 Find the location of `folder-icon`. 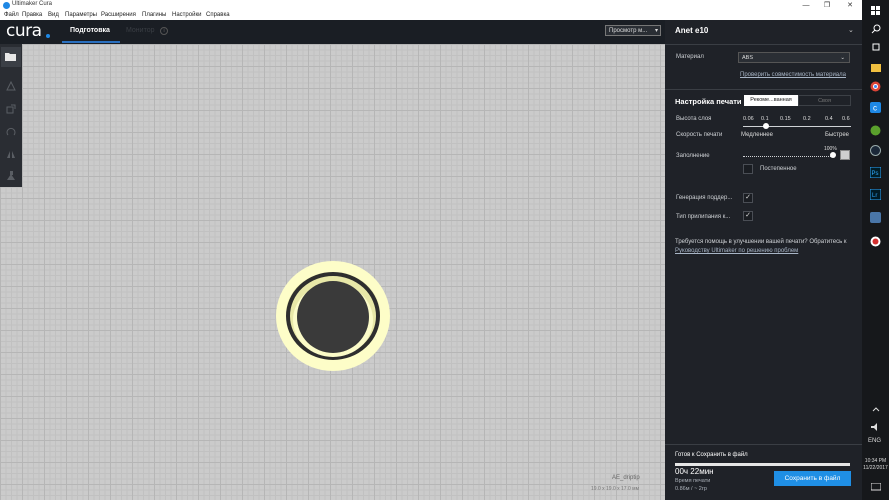

folder-icon is located at coordinates (875, 68).